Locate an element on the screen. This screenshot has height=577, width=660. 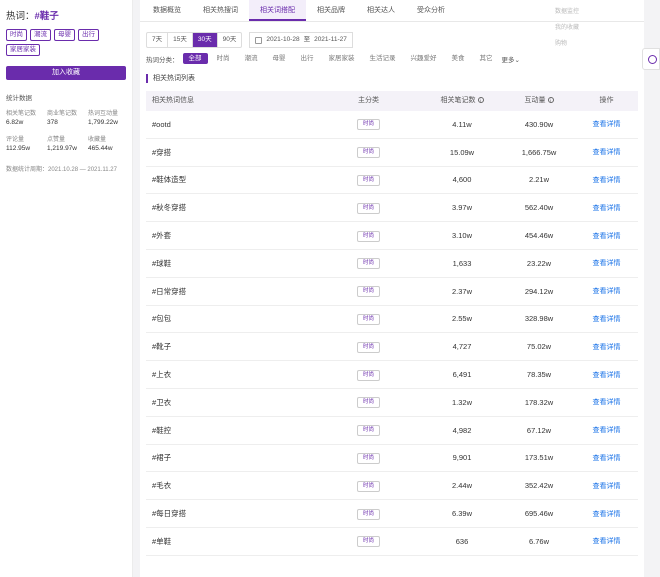
row-word: #鞋控 is located at coordinates (231, 430).